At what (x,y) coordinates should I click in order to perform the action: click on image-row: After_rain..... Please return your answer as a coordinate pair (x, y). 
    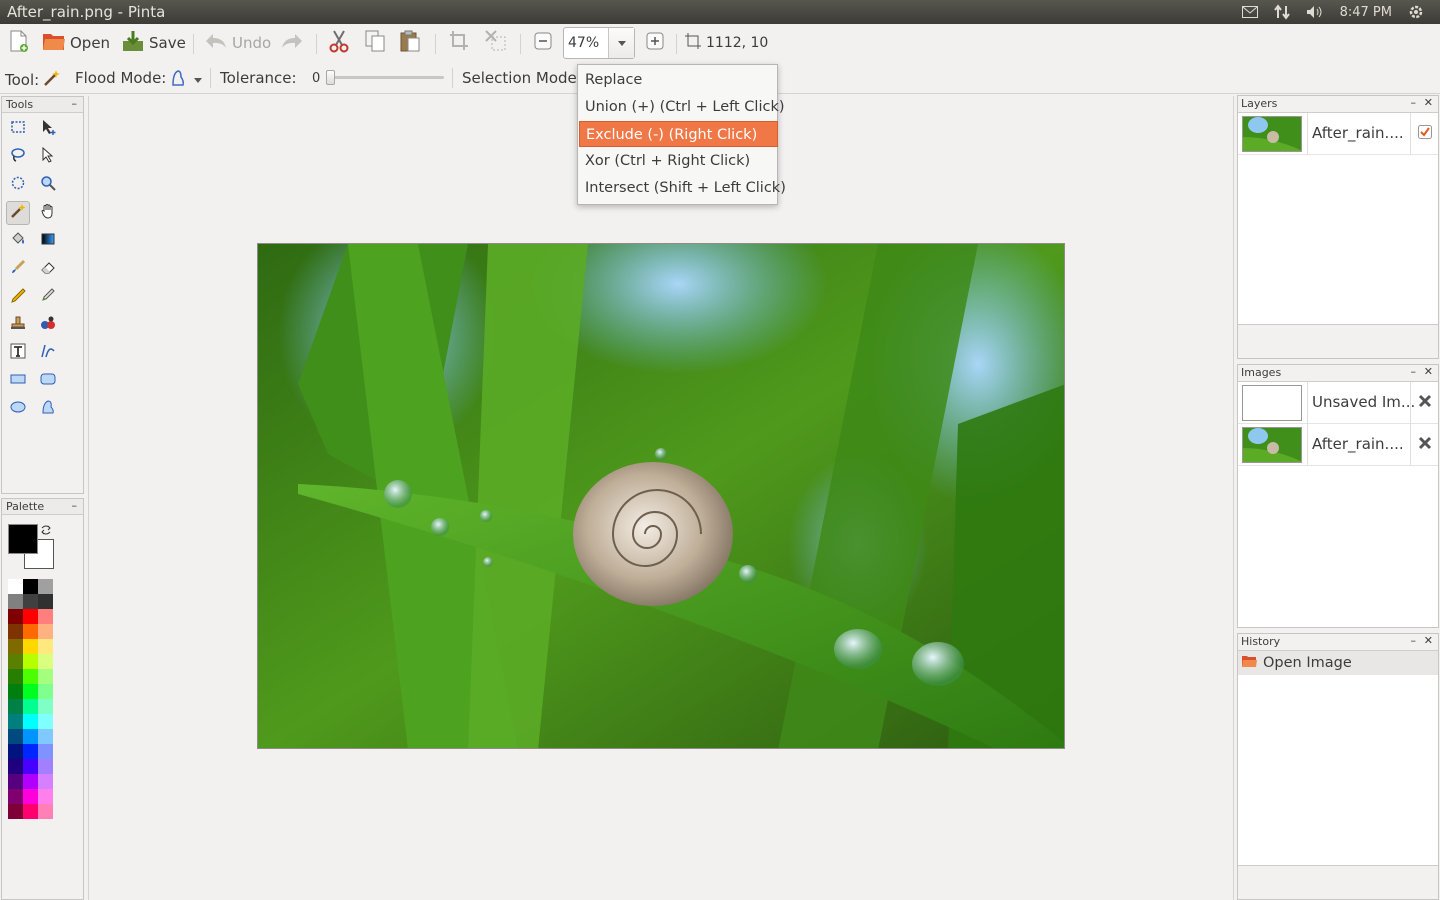
    Looking at the image, I should click on (1338, 445).